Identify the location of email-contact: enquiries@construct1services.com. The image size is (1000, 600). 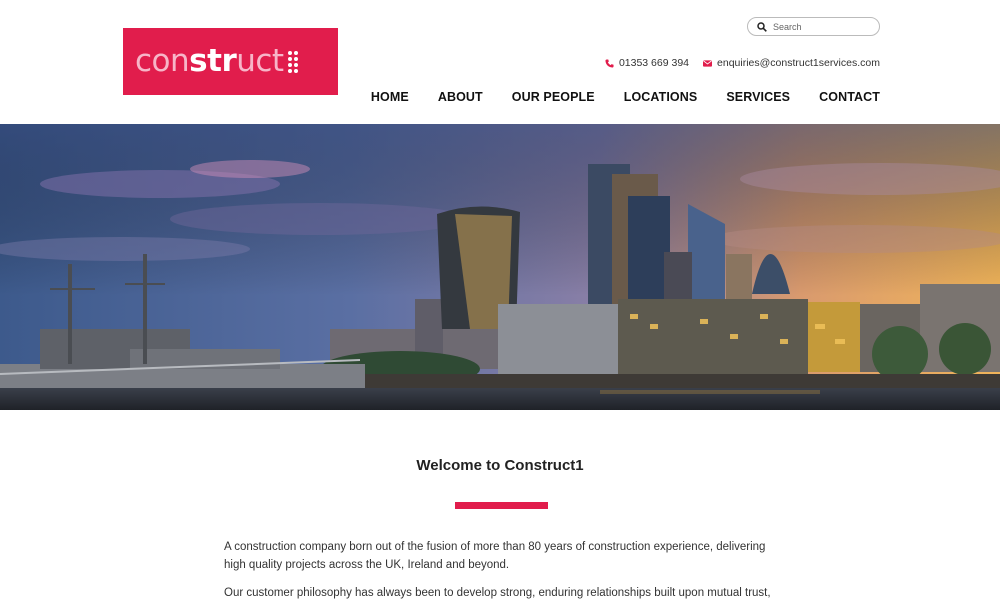
(791, 63).